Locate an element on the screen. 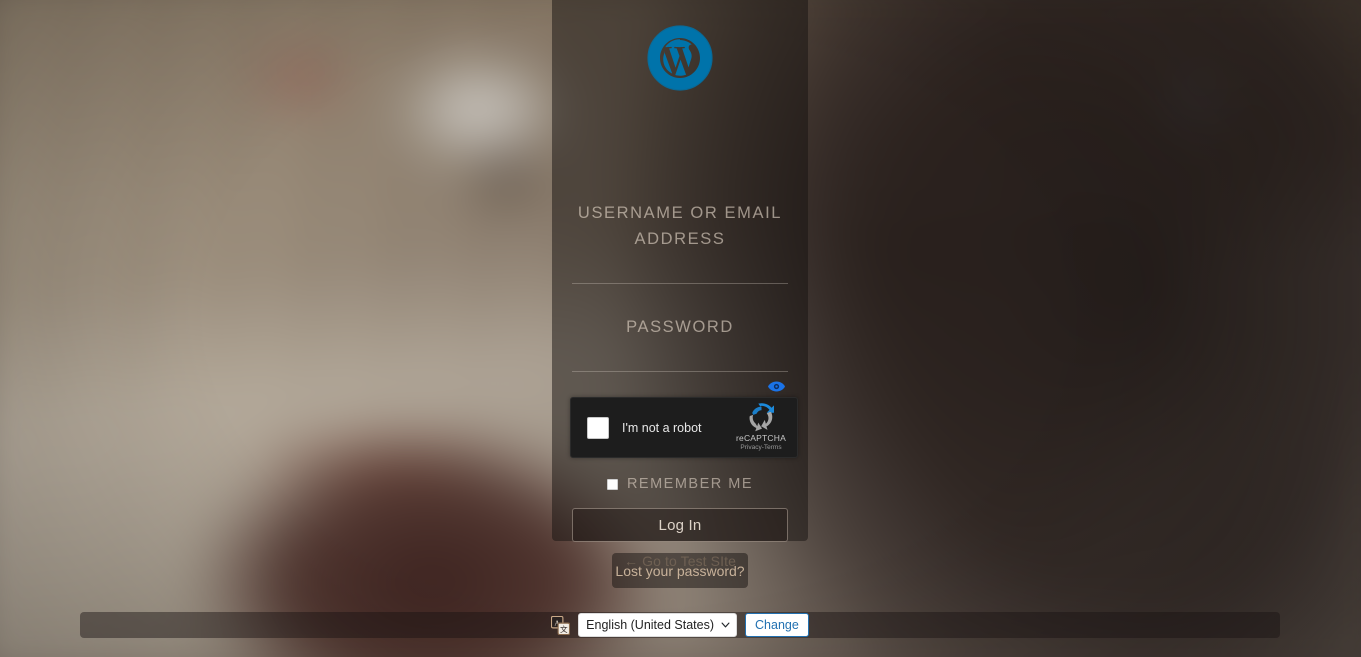 This screenshot has width=1361, height=657. wordpress-logo-container is located at coordinates (680, 56).